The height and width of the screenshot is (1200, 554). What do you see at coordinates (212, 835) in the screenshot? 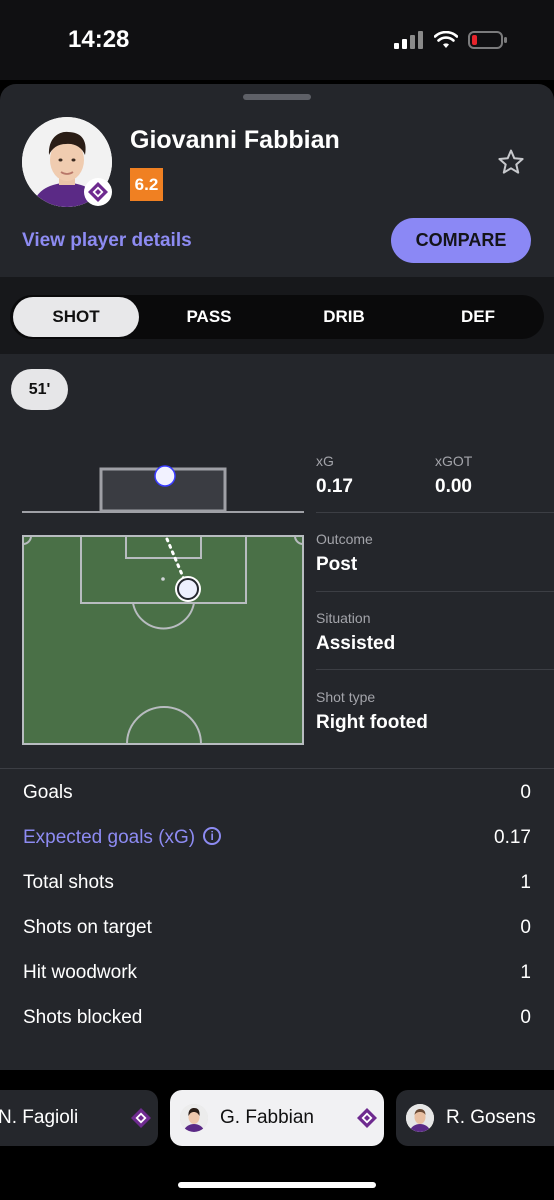
I see `info-icon: i` at bounding box center [212, 835].